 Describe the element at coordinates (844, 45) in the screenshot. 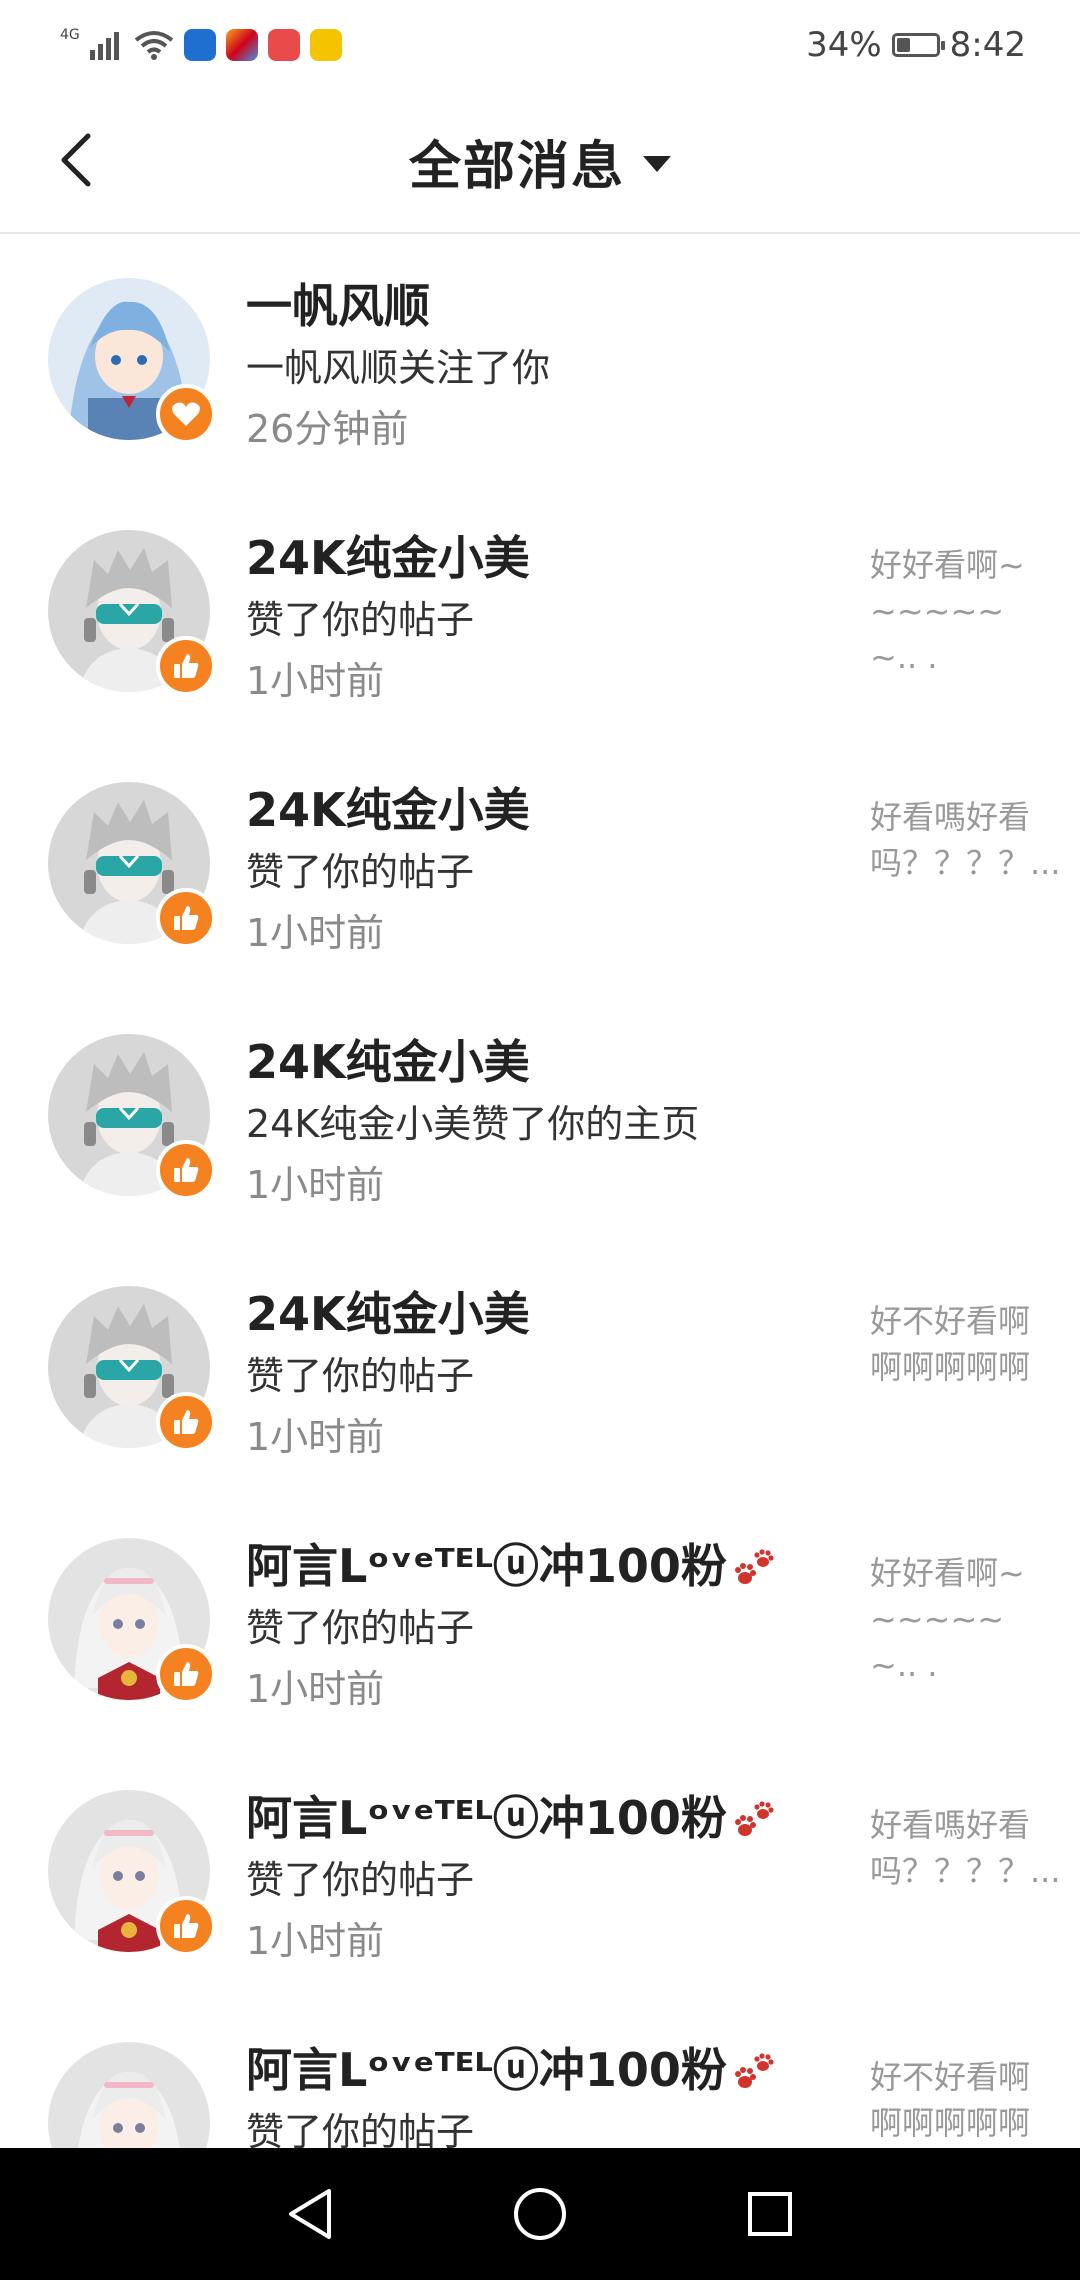

I see `battery-percent: 34%` at that location.